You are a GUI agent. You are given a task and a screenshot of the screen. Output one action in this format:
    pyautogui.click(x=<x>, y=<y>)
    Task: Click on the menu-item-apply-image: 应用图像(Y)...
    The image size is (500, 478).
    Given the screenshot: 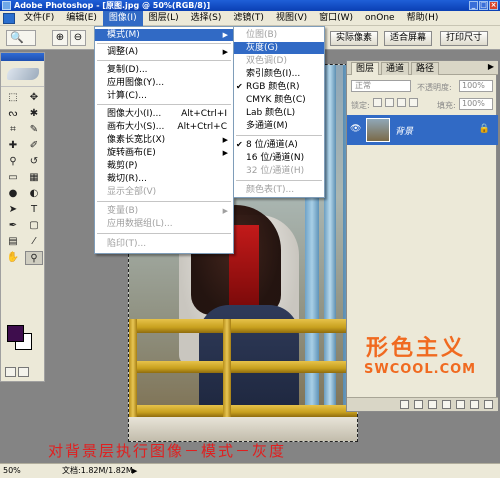 What is the action you would take?
    pyautogui.click(x=164, y=83)
    